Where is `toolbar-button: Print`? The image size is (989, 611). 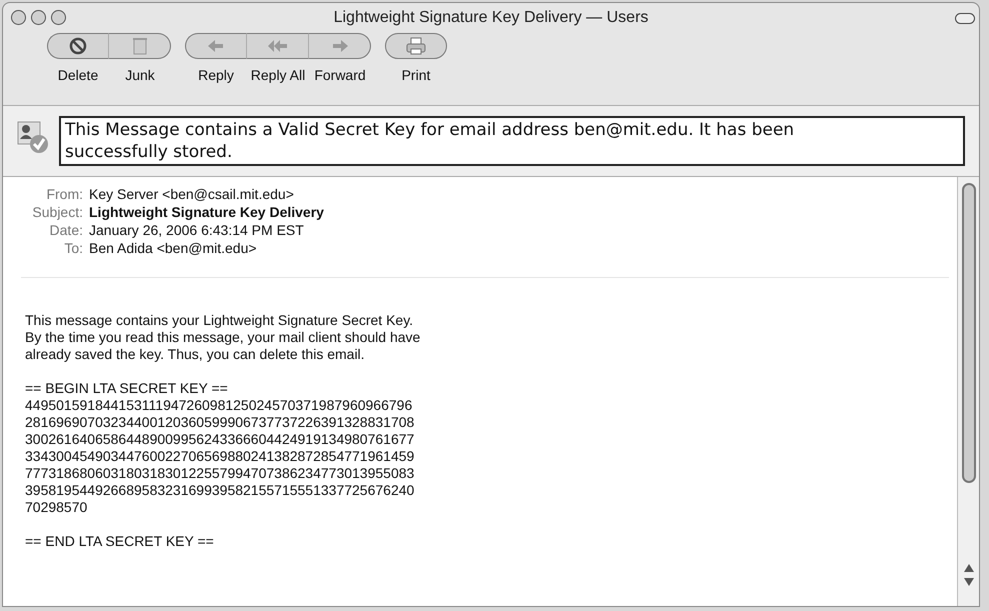 toolbar-button: Print is located at coordinates (416, 59).